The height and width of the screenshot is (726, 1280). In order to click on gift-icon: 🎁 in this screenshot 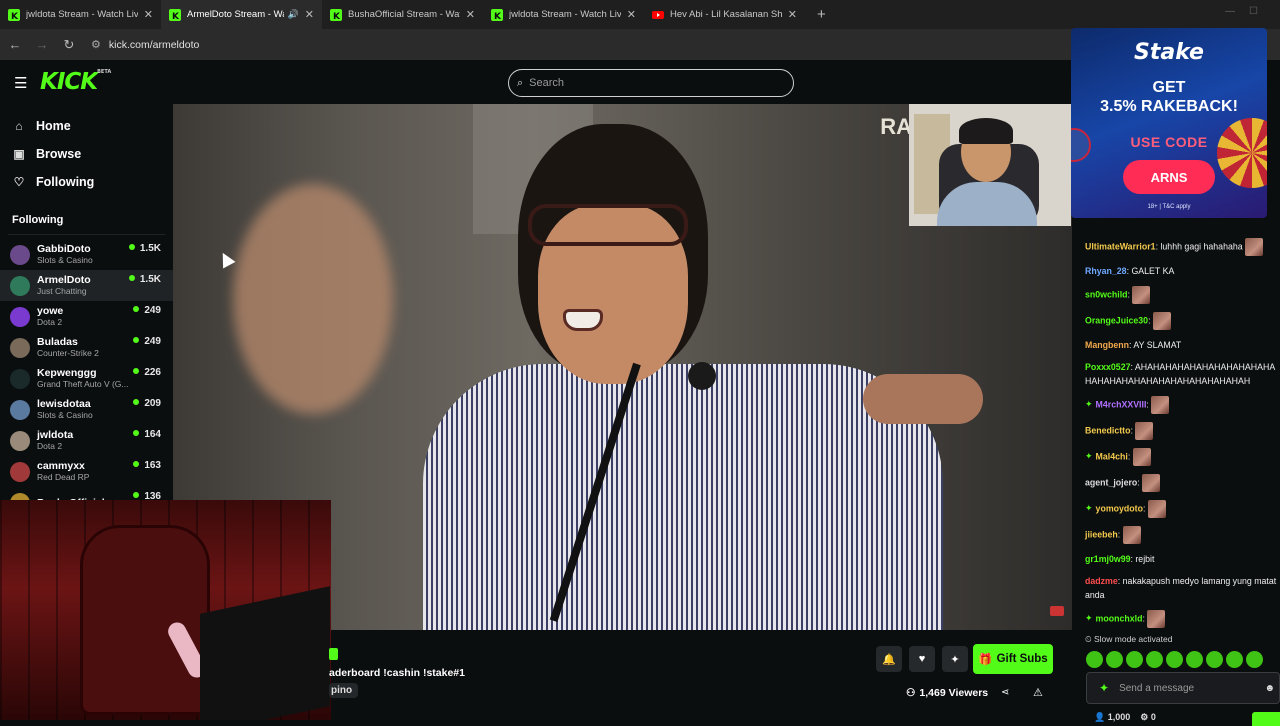, I will do `click(985, 660)`.